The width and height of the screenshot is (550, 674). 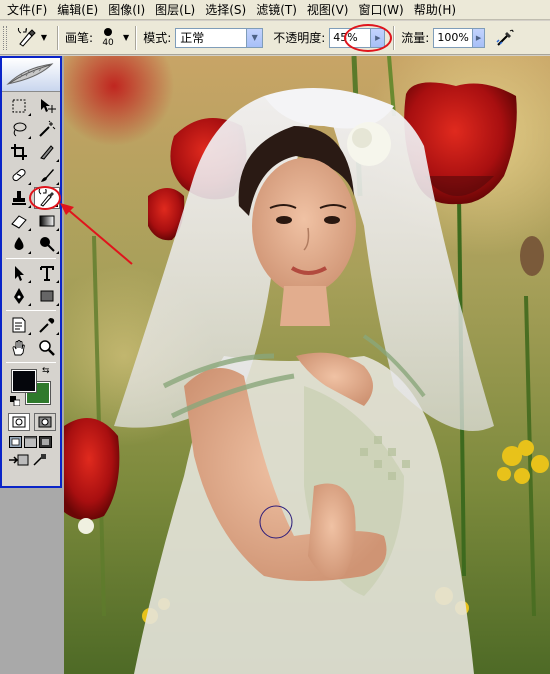 What do you see at coordinates (330, 10) in the screenshot?
I see `menu-view: 视图(V)` at bounding box center [330, 10].